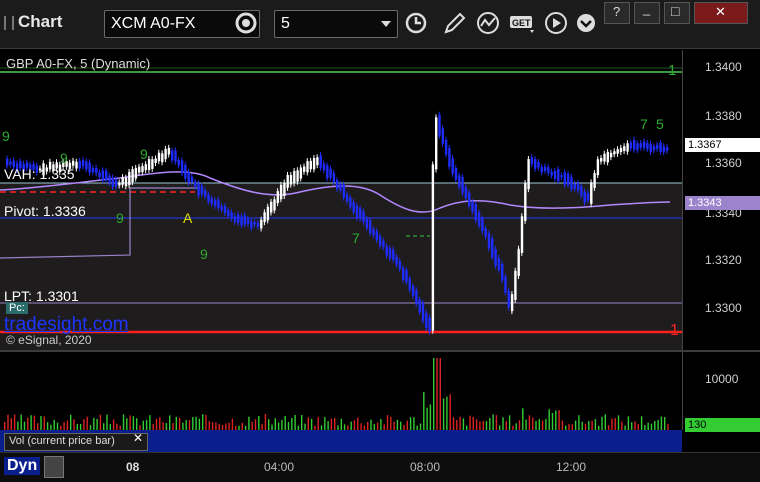 Image resolution: width=760 pixels, height=482 pixels. Describe the element at coordinates (721, 392) in the screenshot. I see `volume-axis: 10000 130` at that location.